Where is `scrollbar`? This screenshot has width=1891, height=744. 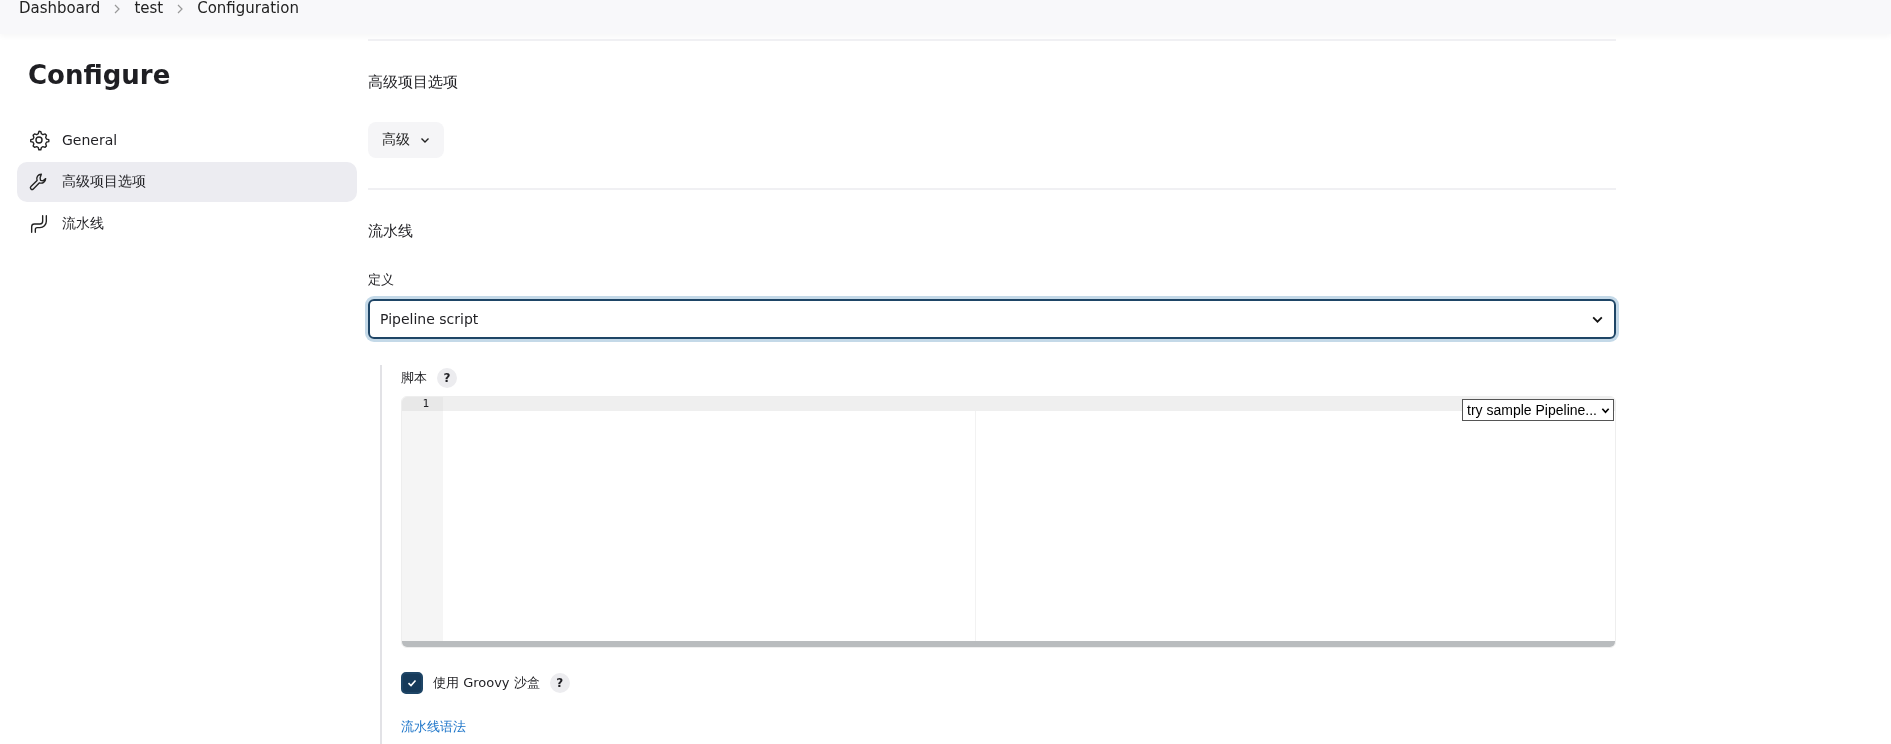
scrollbar is located at coordinates (1008, 644).